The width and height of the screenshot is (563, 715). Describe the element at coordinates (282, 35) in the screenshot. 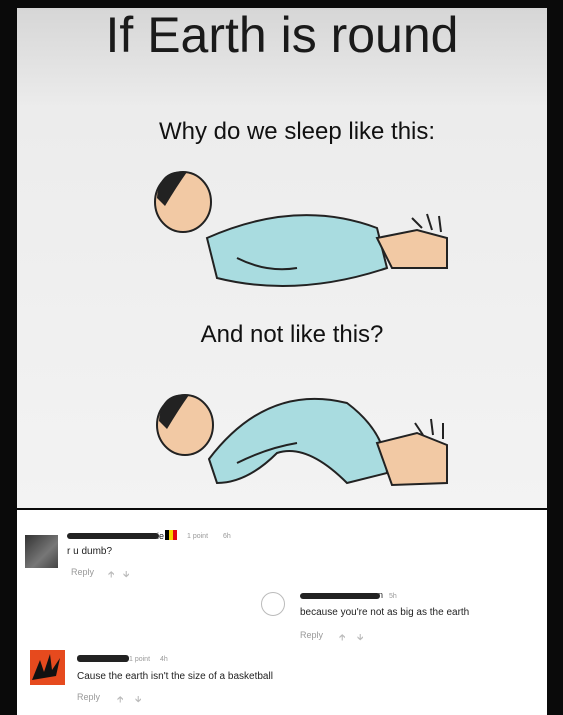

I see `meme-title: If Earth is round` at that location.